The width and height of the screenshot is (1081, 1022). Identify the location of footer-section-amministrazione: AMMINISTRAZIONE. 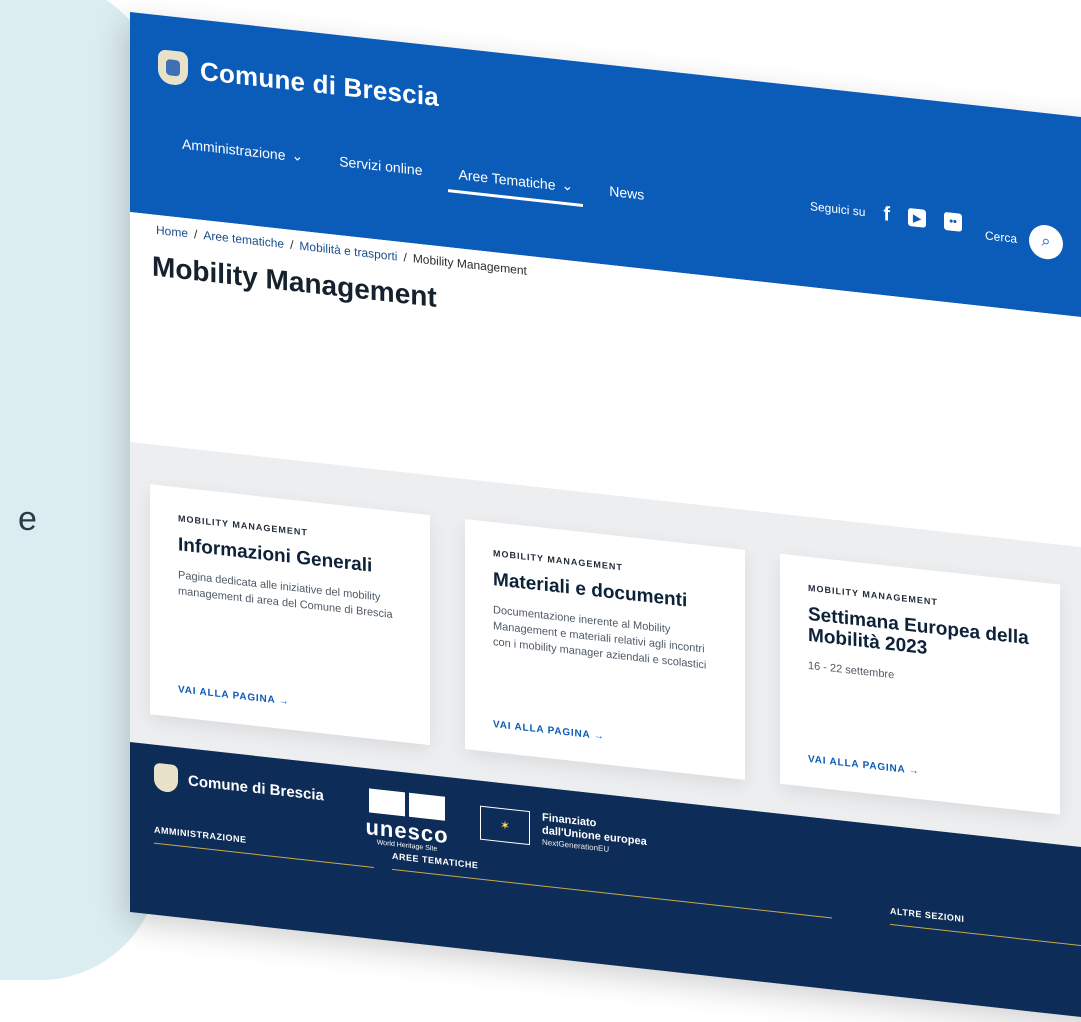
(264, 846).